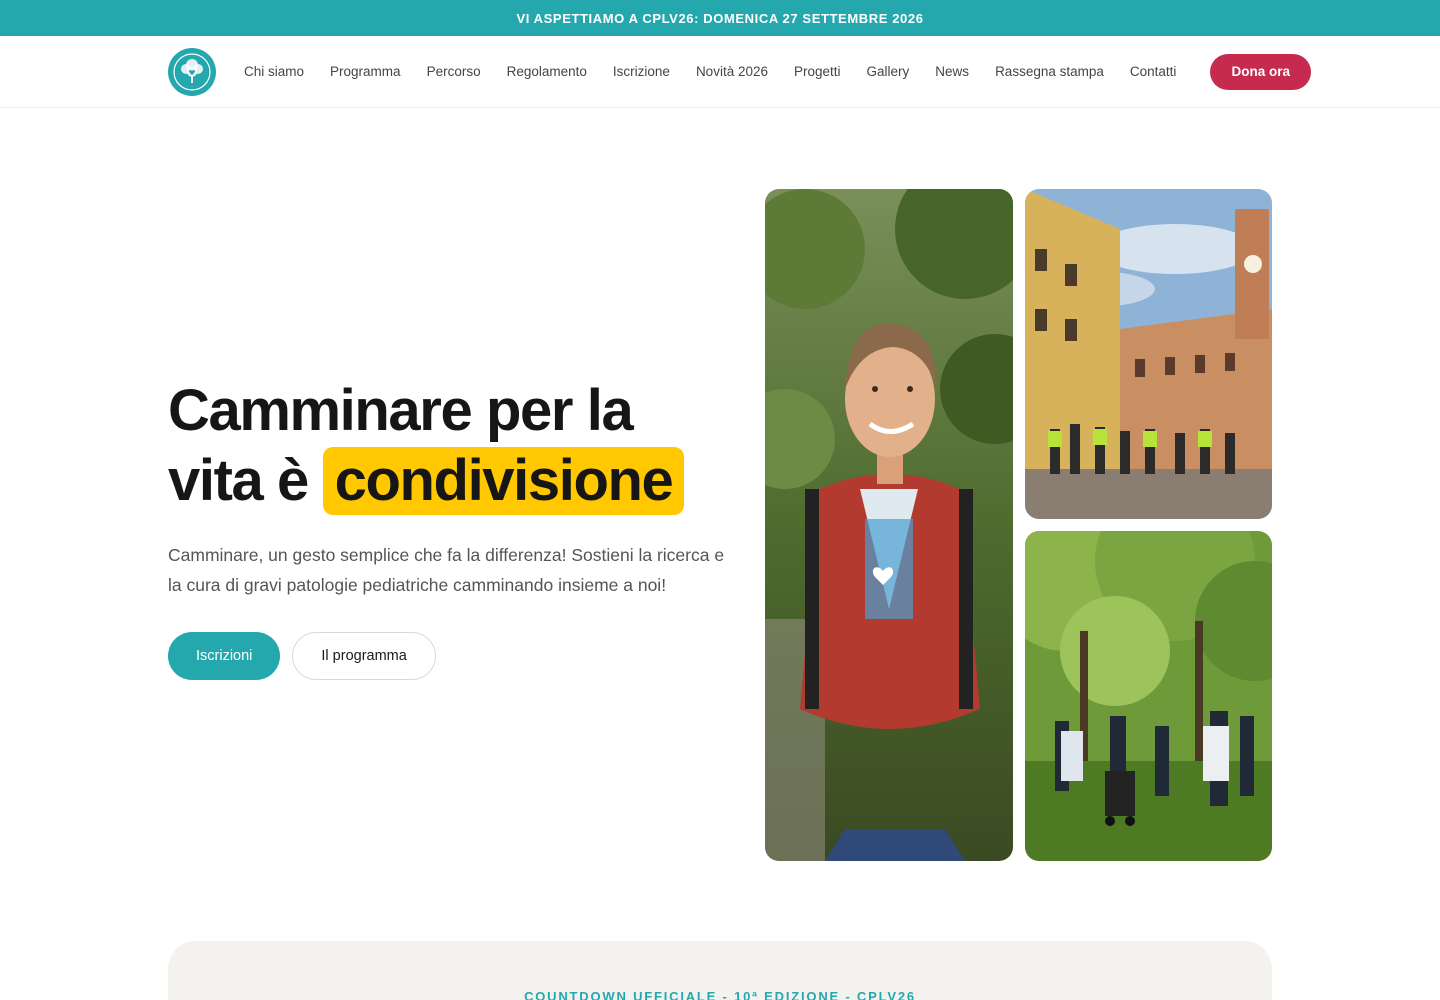 The image size is (1440, 1000). I want to click on hero-title-highlight: condivisione, so click(503, 481).